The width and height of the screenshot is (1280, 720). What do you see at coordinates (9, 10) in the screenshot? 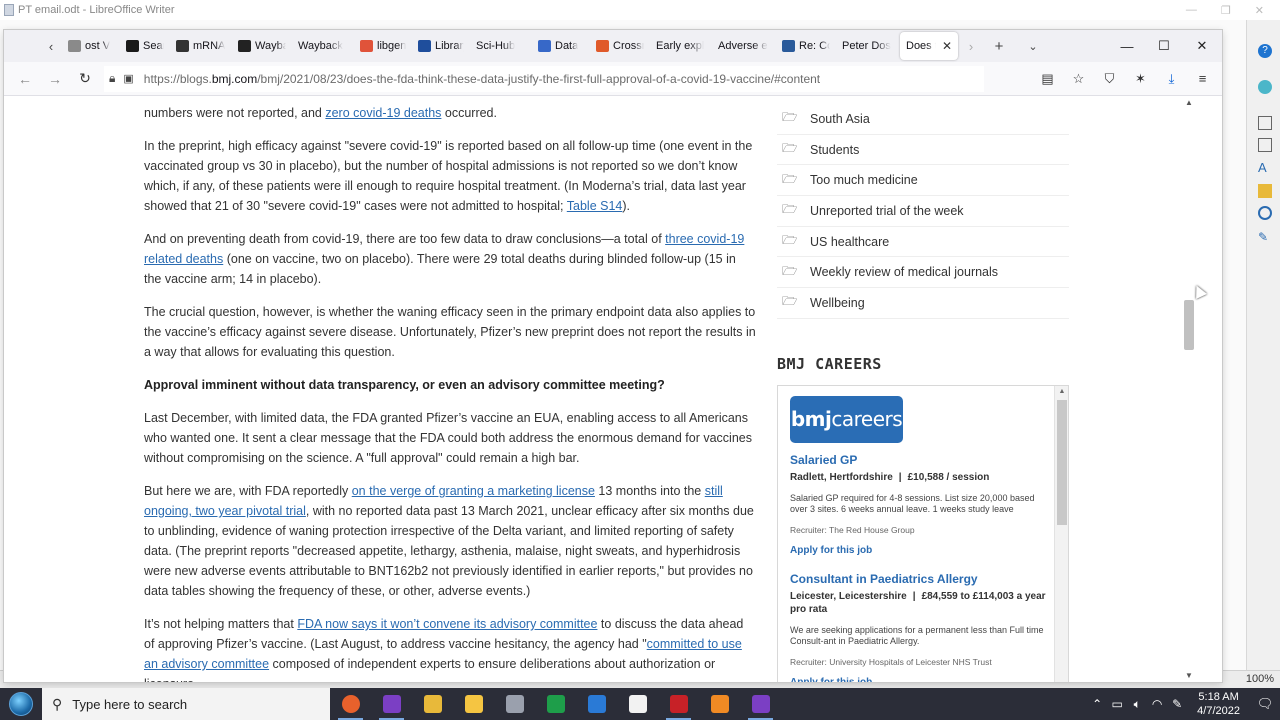
I see `writer-doc-icon` at bounding box center [9, 10].